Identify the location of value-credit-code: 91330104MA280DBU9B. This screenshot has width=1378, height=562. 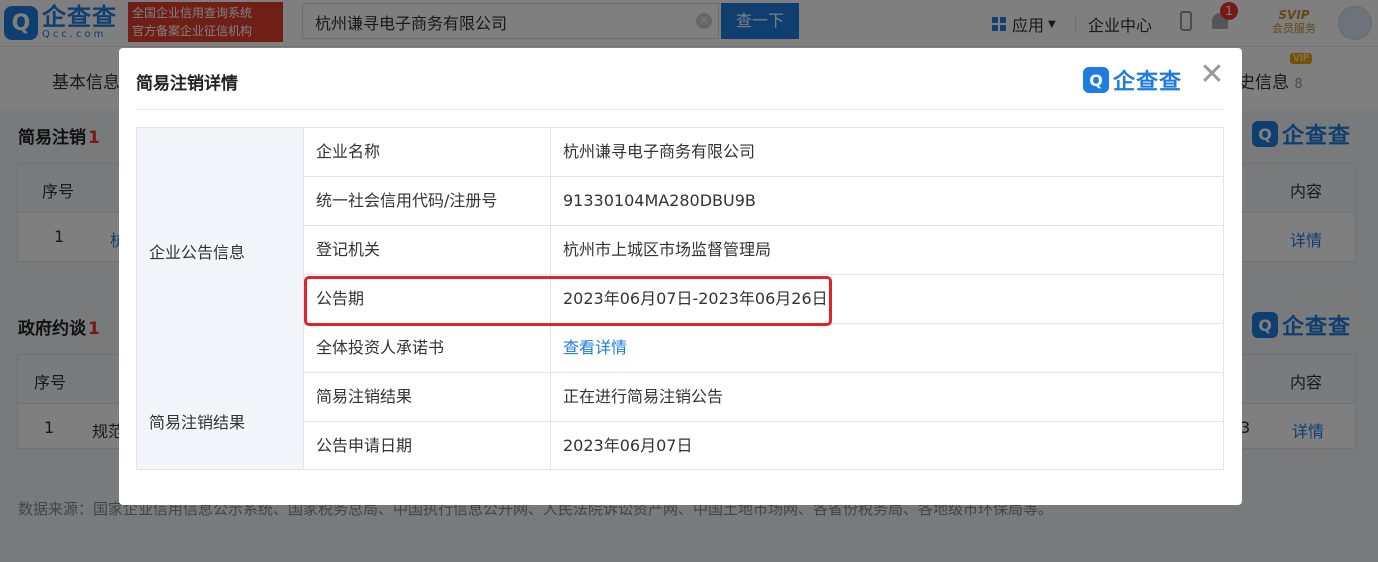
(887, 201).